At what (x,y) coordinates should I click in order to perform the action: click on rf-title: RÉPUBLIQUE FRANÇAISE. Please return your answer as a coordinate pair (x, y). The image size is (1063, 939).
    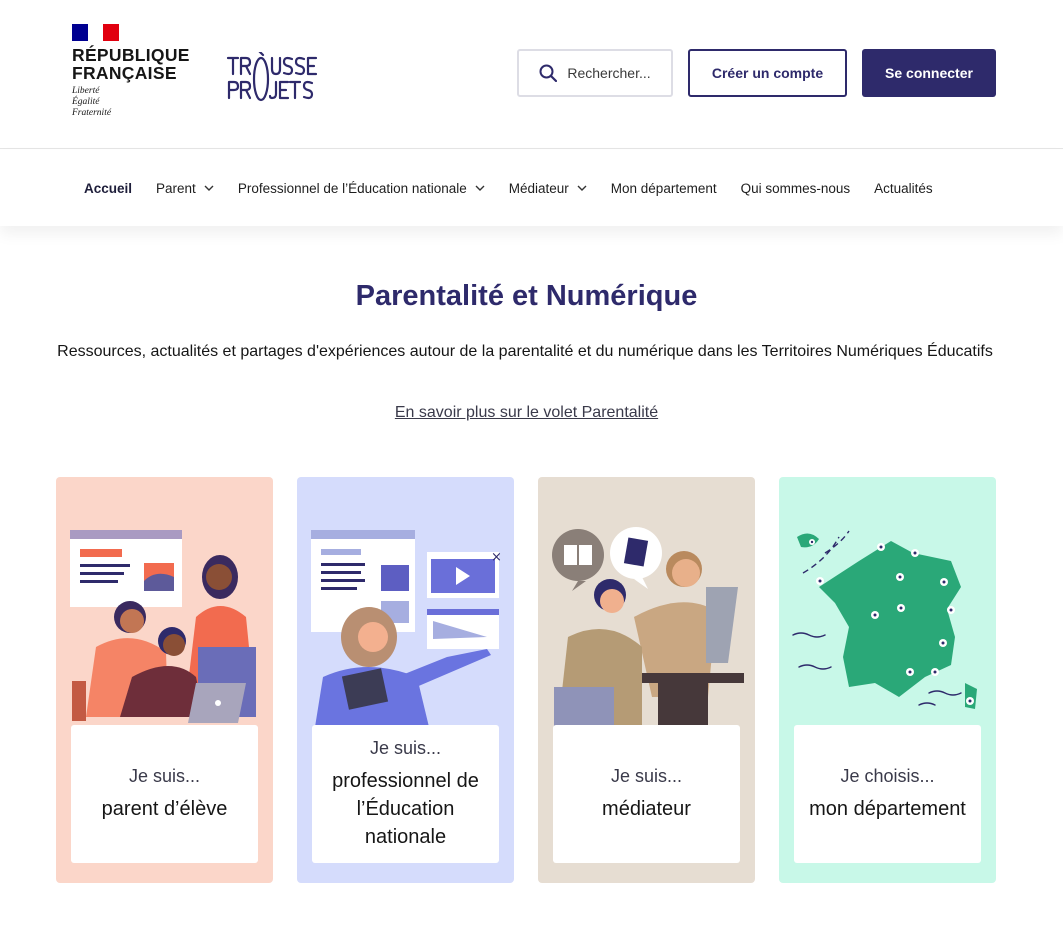
    Looking at the image, I should click on (131, 64).